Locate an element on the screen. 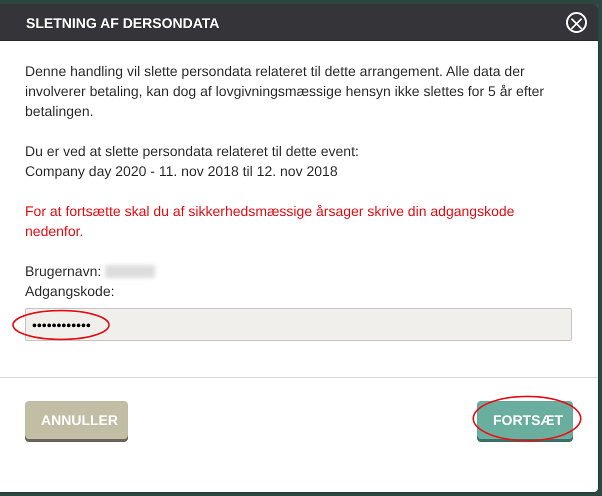  username-label: Brugernavn: is located at coordinates (63, 271).